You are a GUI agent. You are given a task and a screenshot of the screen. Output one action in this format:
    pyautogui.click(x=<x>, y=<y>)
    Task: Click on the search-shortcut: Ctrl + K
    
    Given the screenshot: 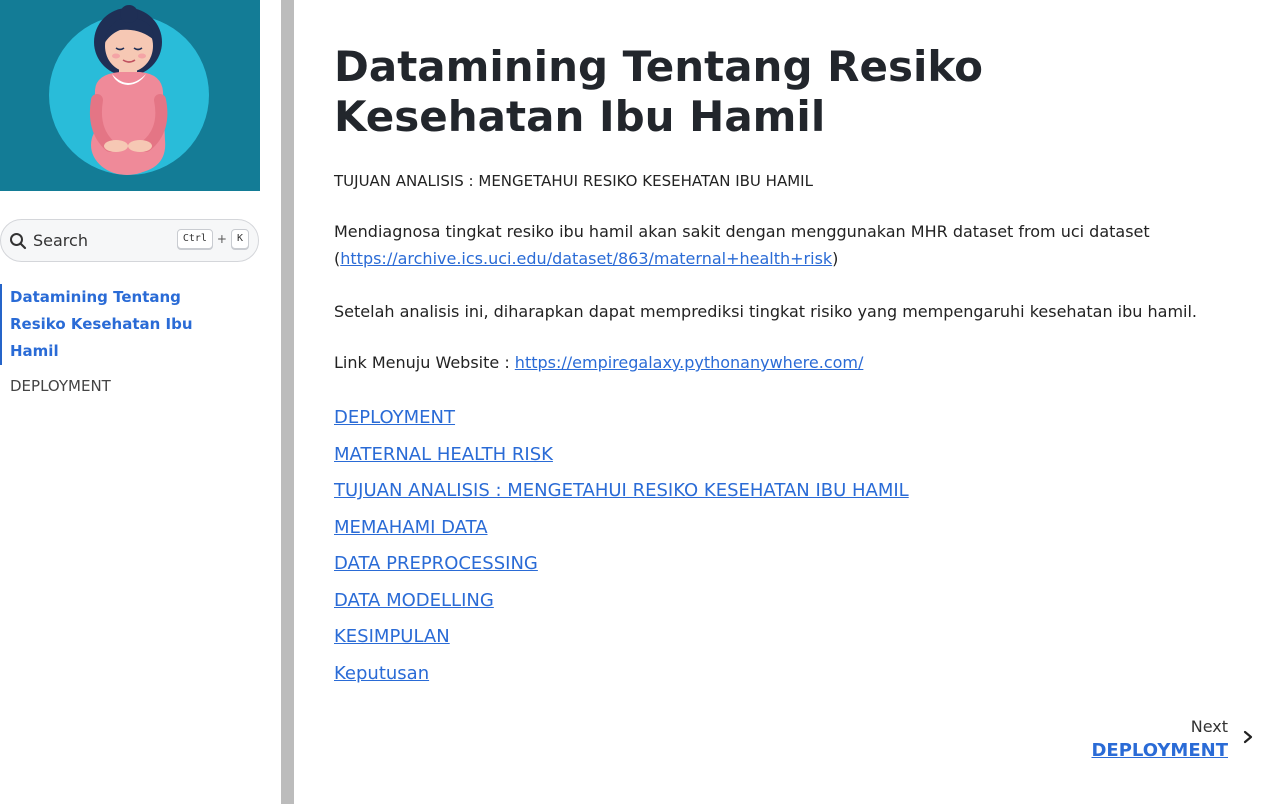 What is the action you would take?
    pyautogui.click(x=212, y=239)
    